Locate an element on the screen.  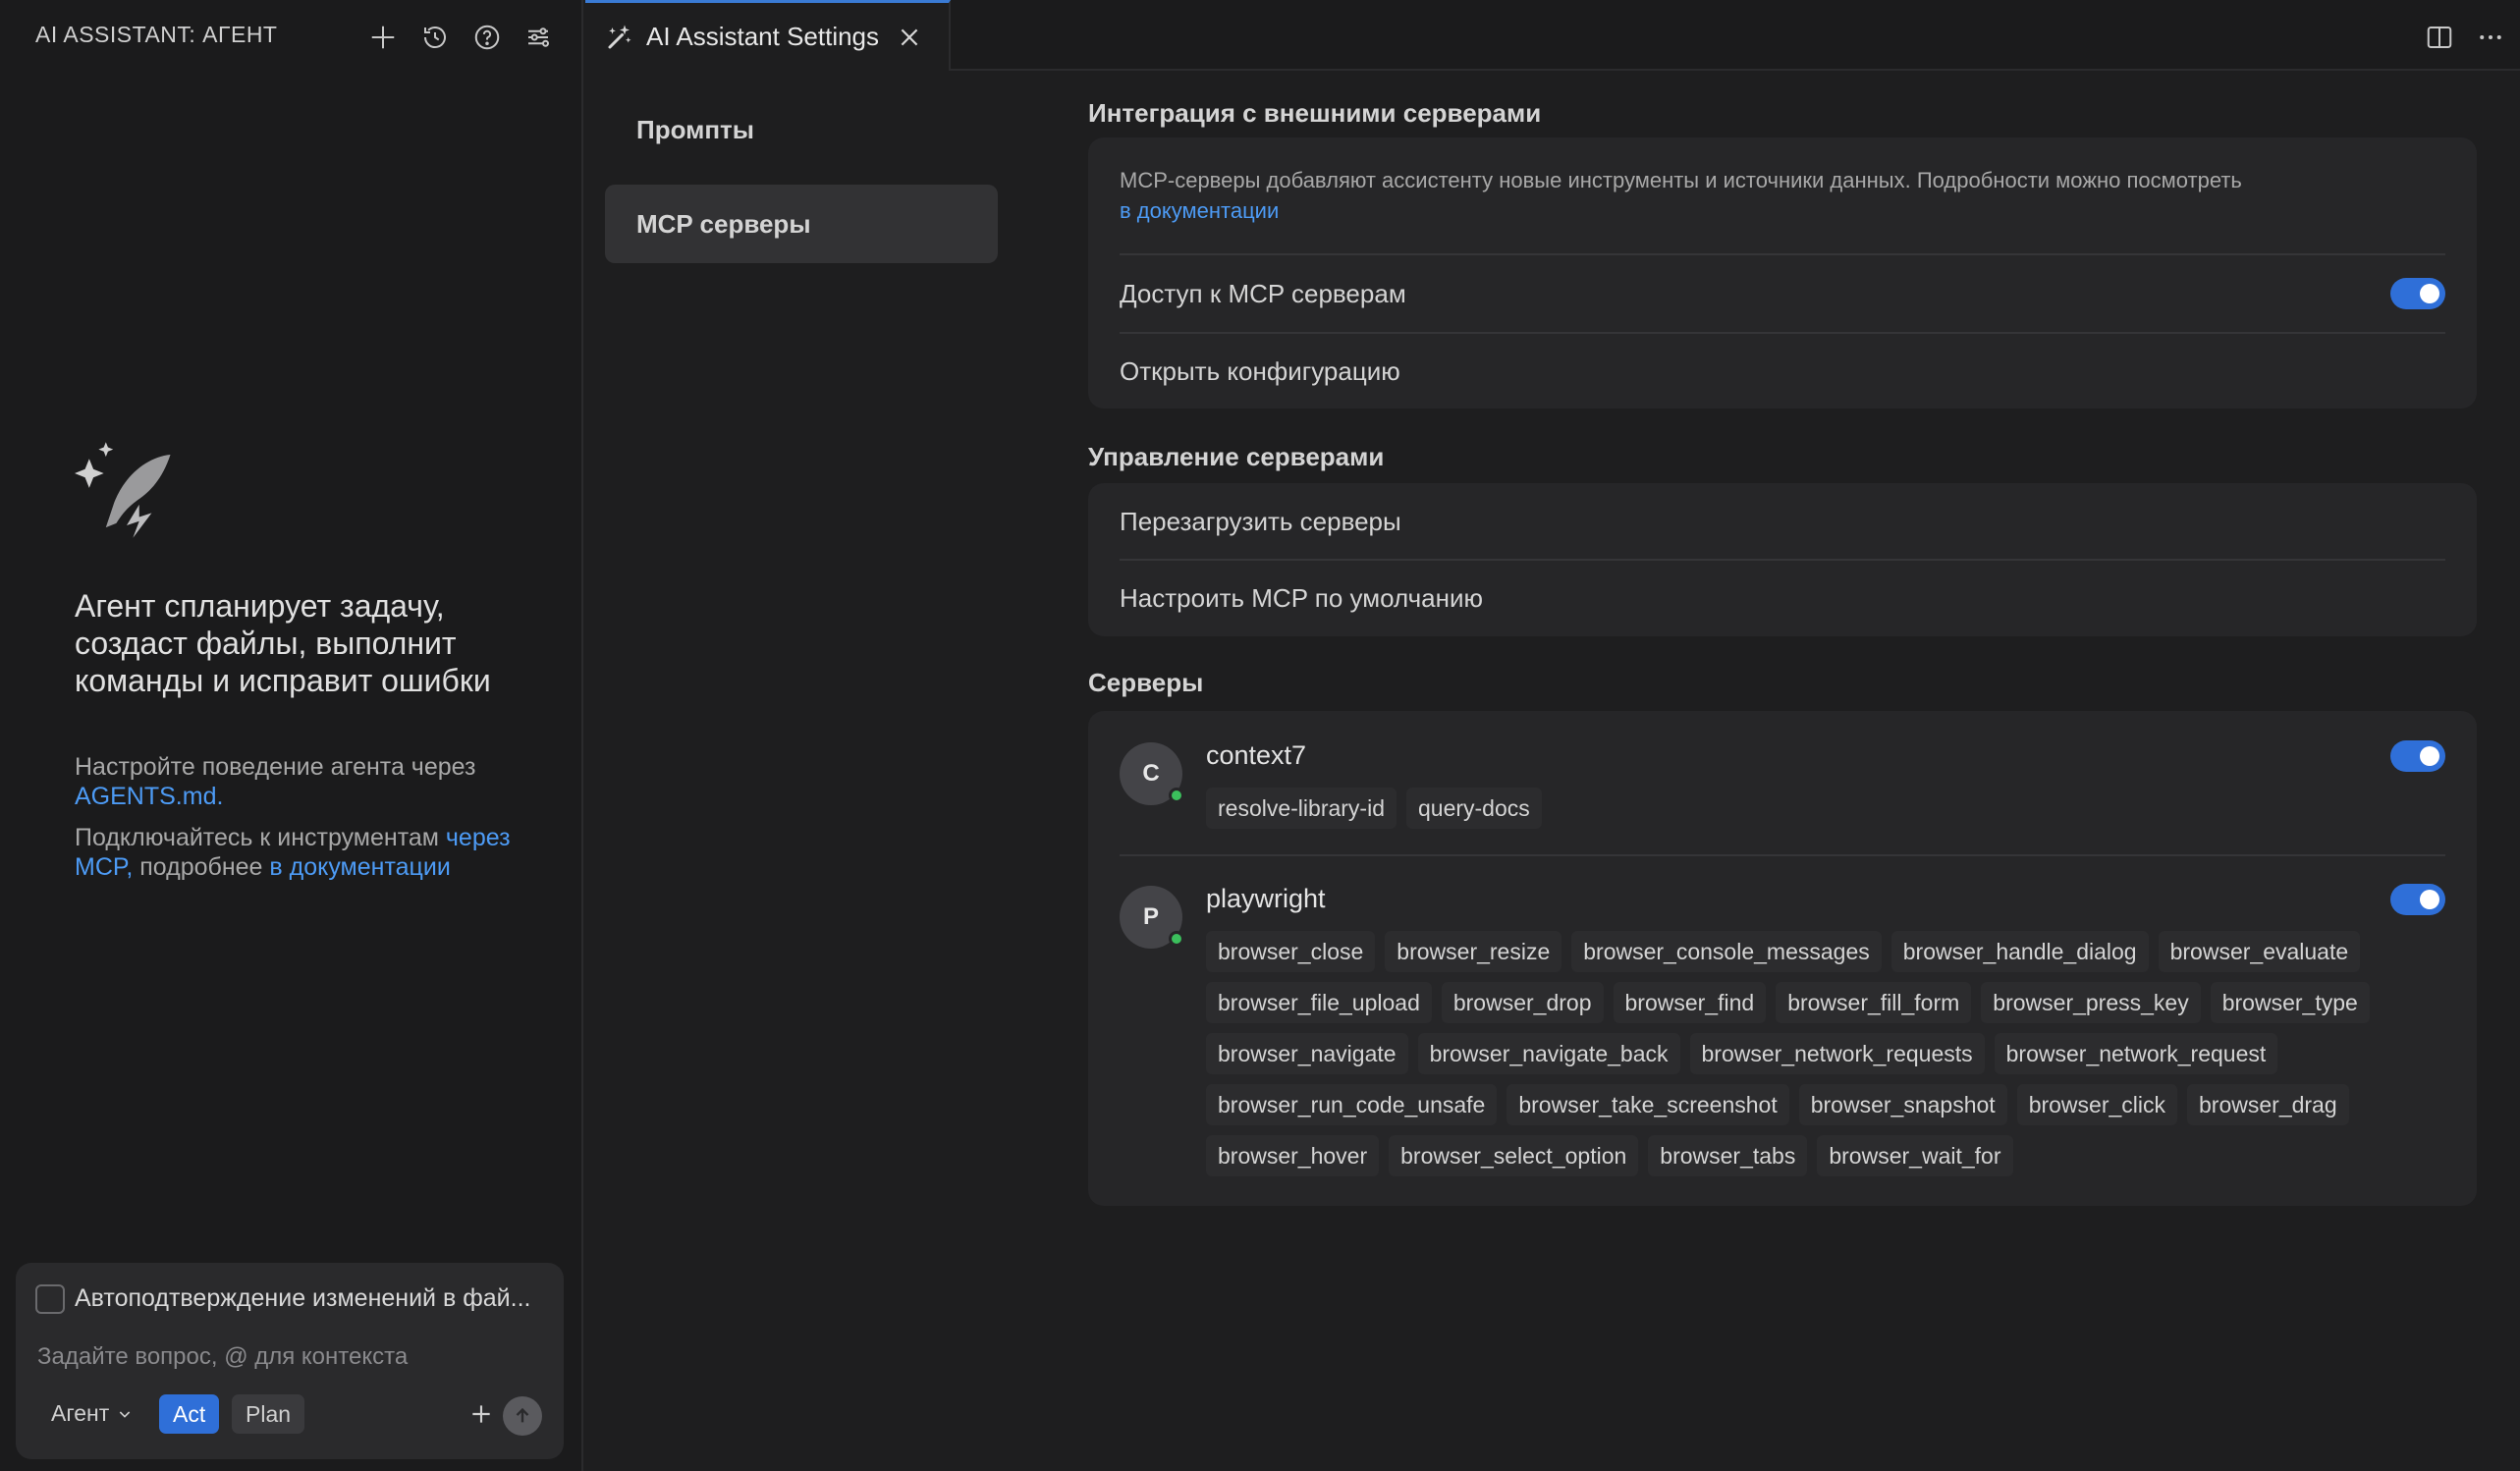
tool-chip: browser_fill_form is located at coordinates (1874, 1002).